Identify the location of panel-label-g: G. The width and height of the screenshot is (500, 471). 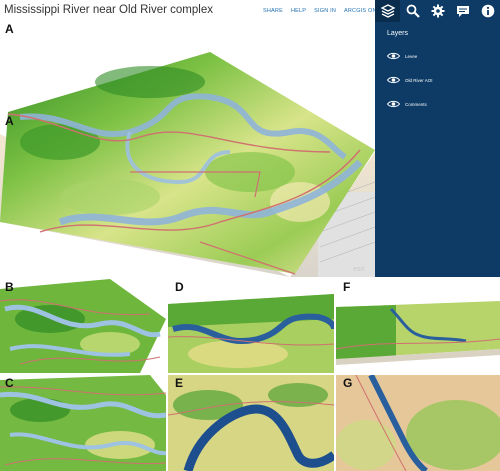
(348, 383).